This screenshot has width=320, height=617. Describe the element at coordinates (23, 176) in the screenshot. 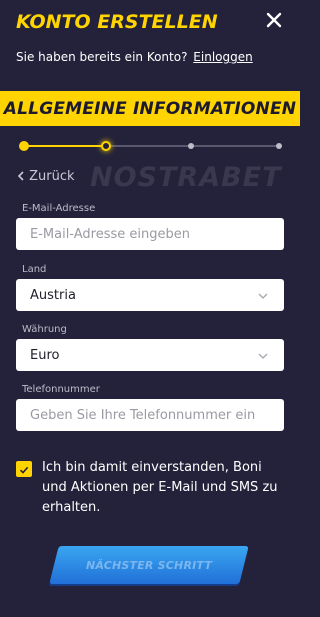

I see `chevron-left-icon` at that location.